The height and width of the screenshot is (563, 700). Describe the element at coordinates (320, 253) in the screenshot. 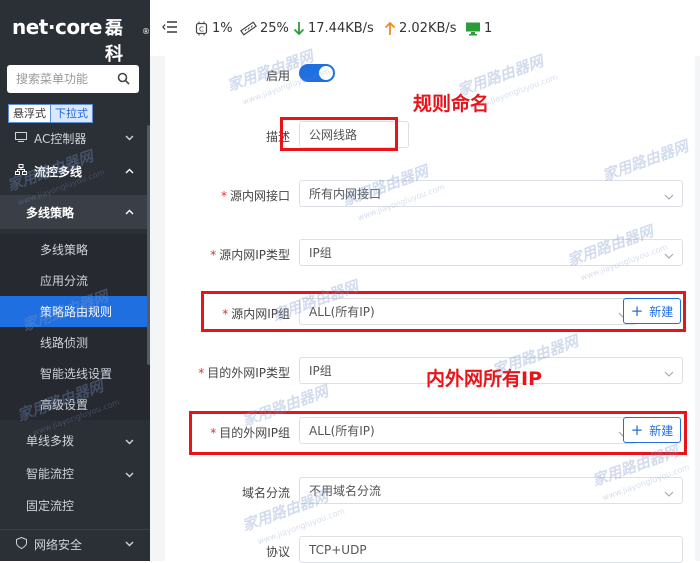

I see `src-ip-type-value: IP组` at that location.